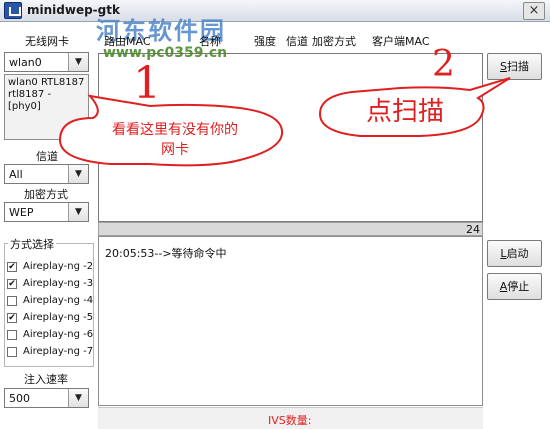 The width and height of the screenshot is (550, 429). What do you see at coordinates (443, 64) in the screenshot?
I see `annotation-number-2: 2` at bounding box center [443, 64].